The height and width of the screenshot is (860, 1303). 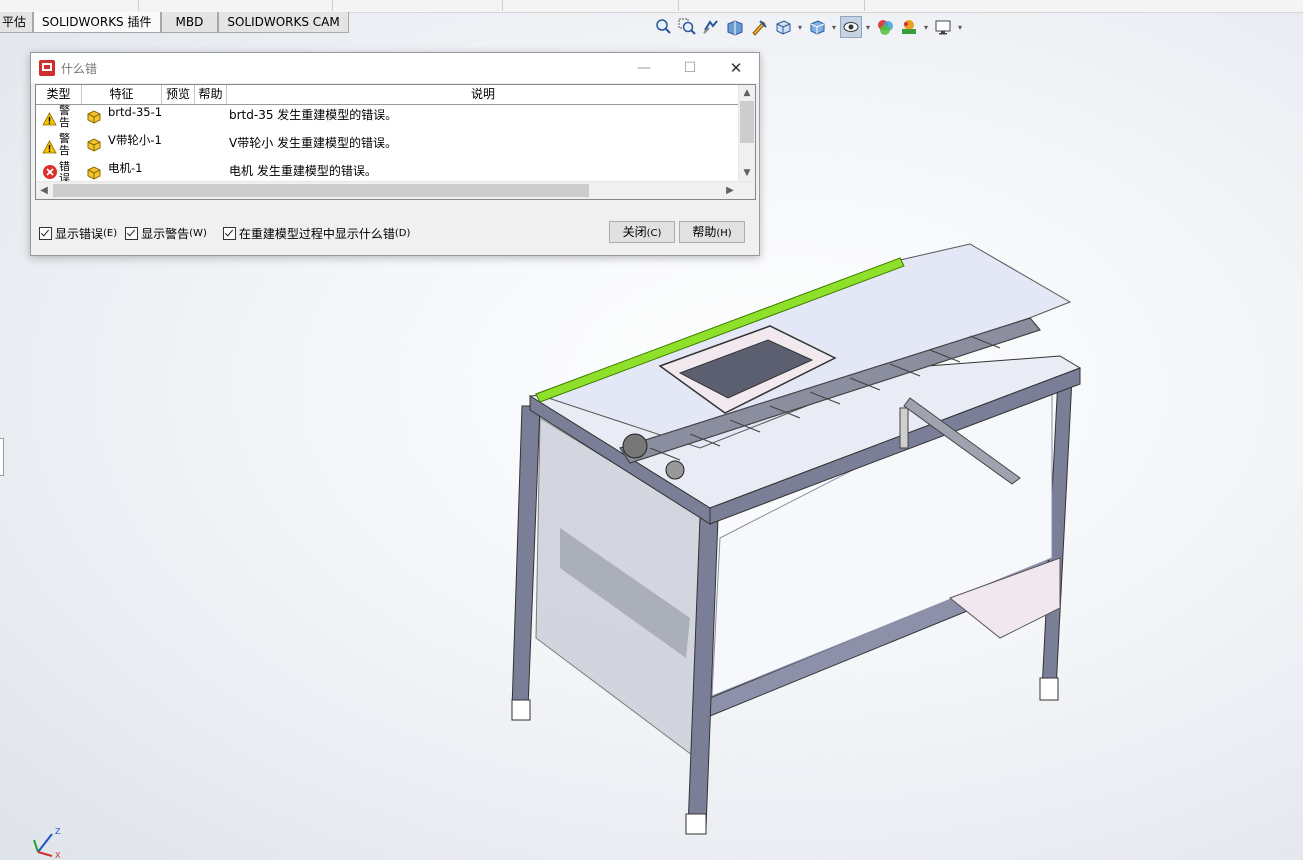 I want to click on column-header-description: 说明, so click(x=483, y=94).